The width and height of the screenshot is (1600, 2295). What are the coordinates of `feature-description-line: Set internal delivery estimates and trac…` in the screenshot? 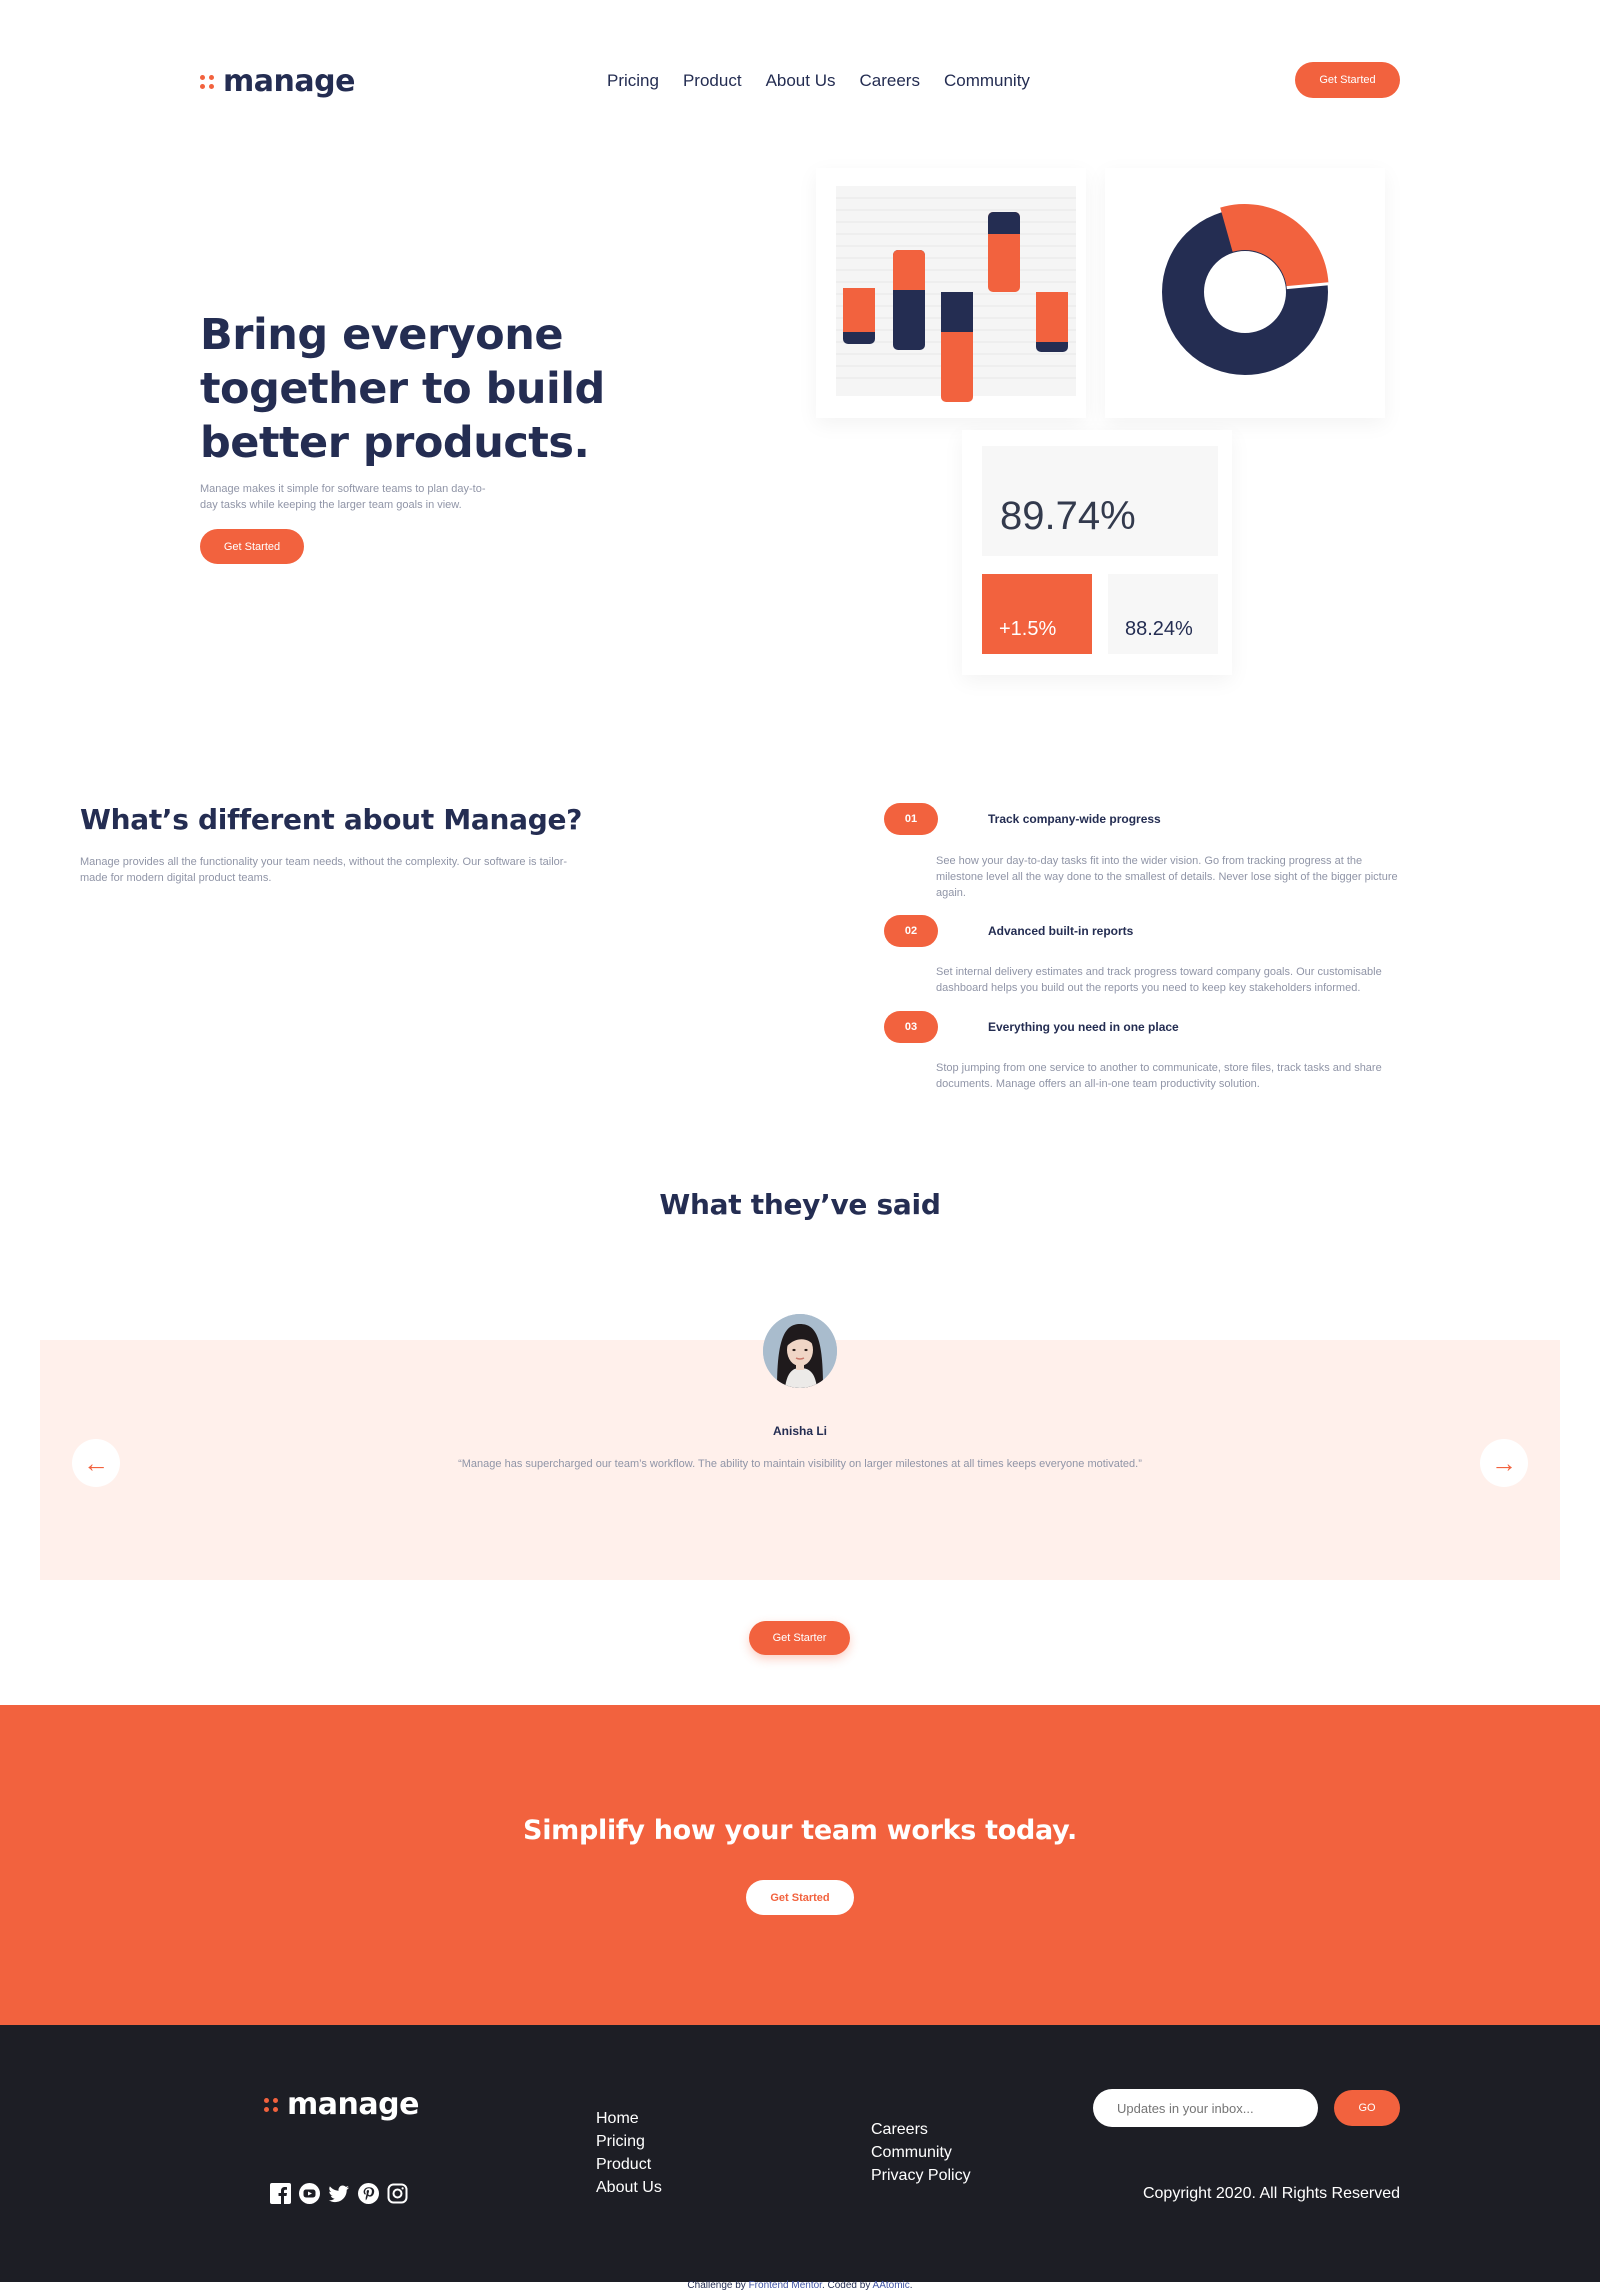 It's located at (1159, 972).